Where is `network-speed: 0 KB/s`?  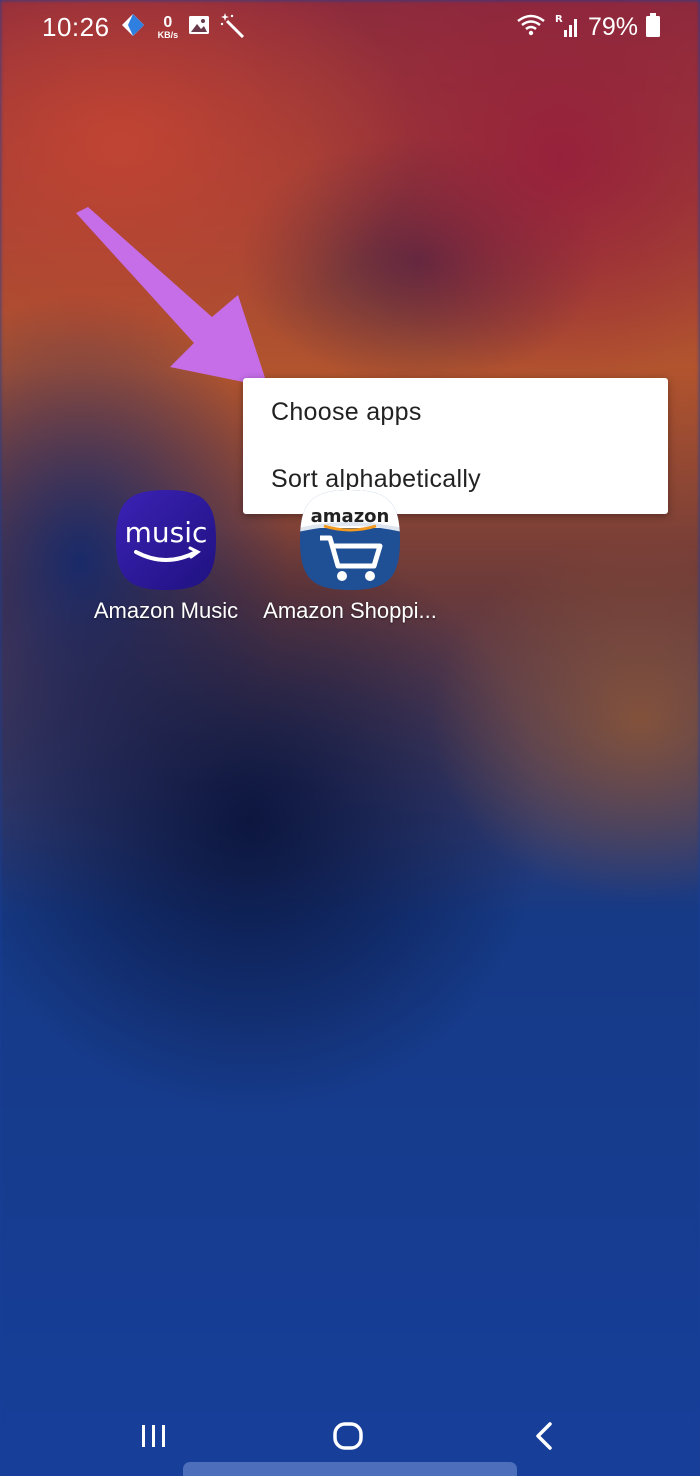
network-speed: 0 KB/s is located at coordinates (168, 27).